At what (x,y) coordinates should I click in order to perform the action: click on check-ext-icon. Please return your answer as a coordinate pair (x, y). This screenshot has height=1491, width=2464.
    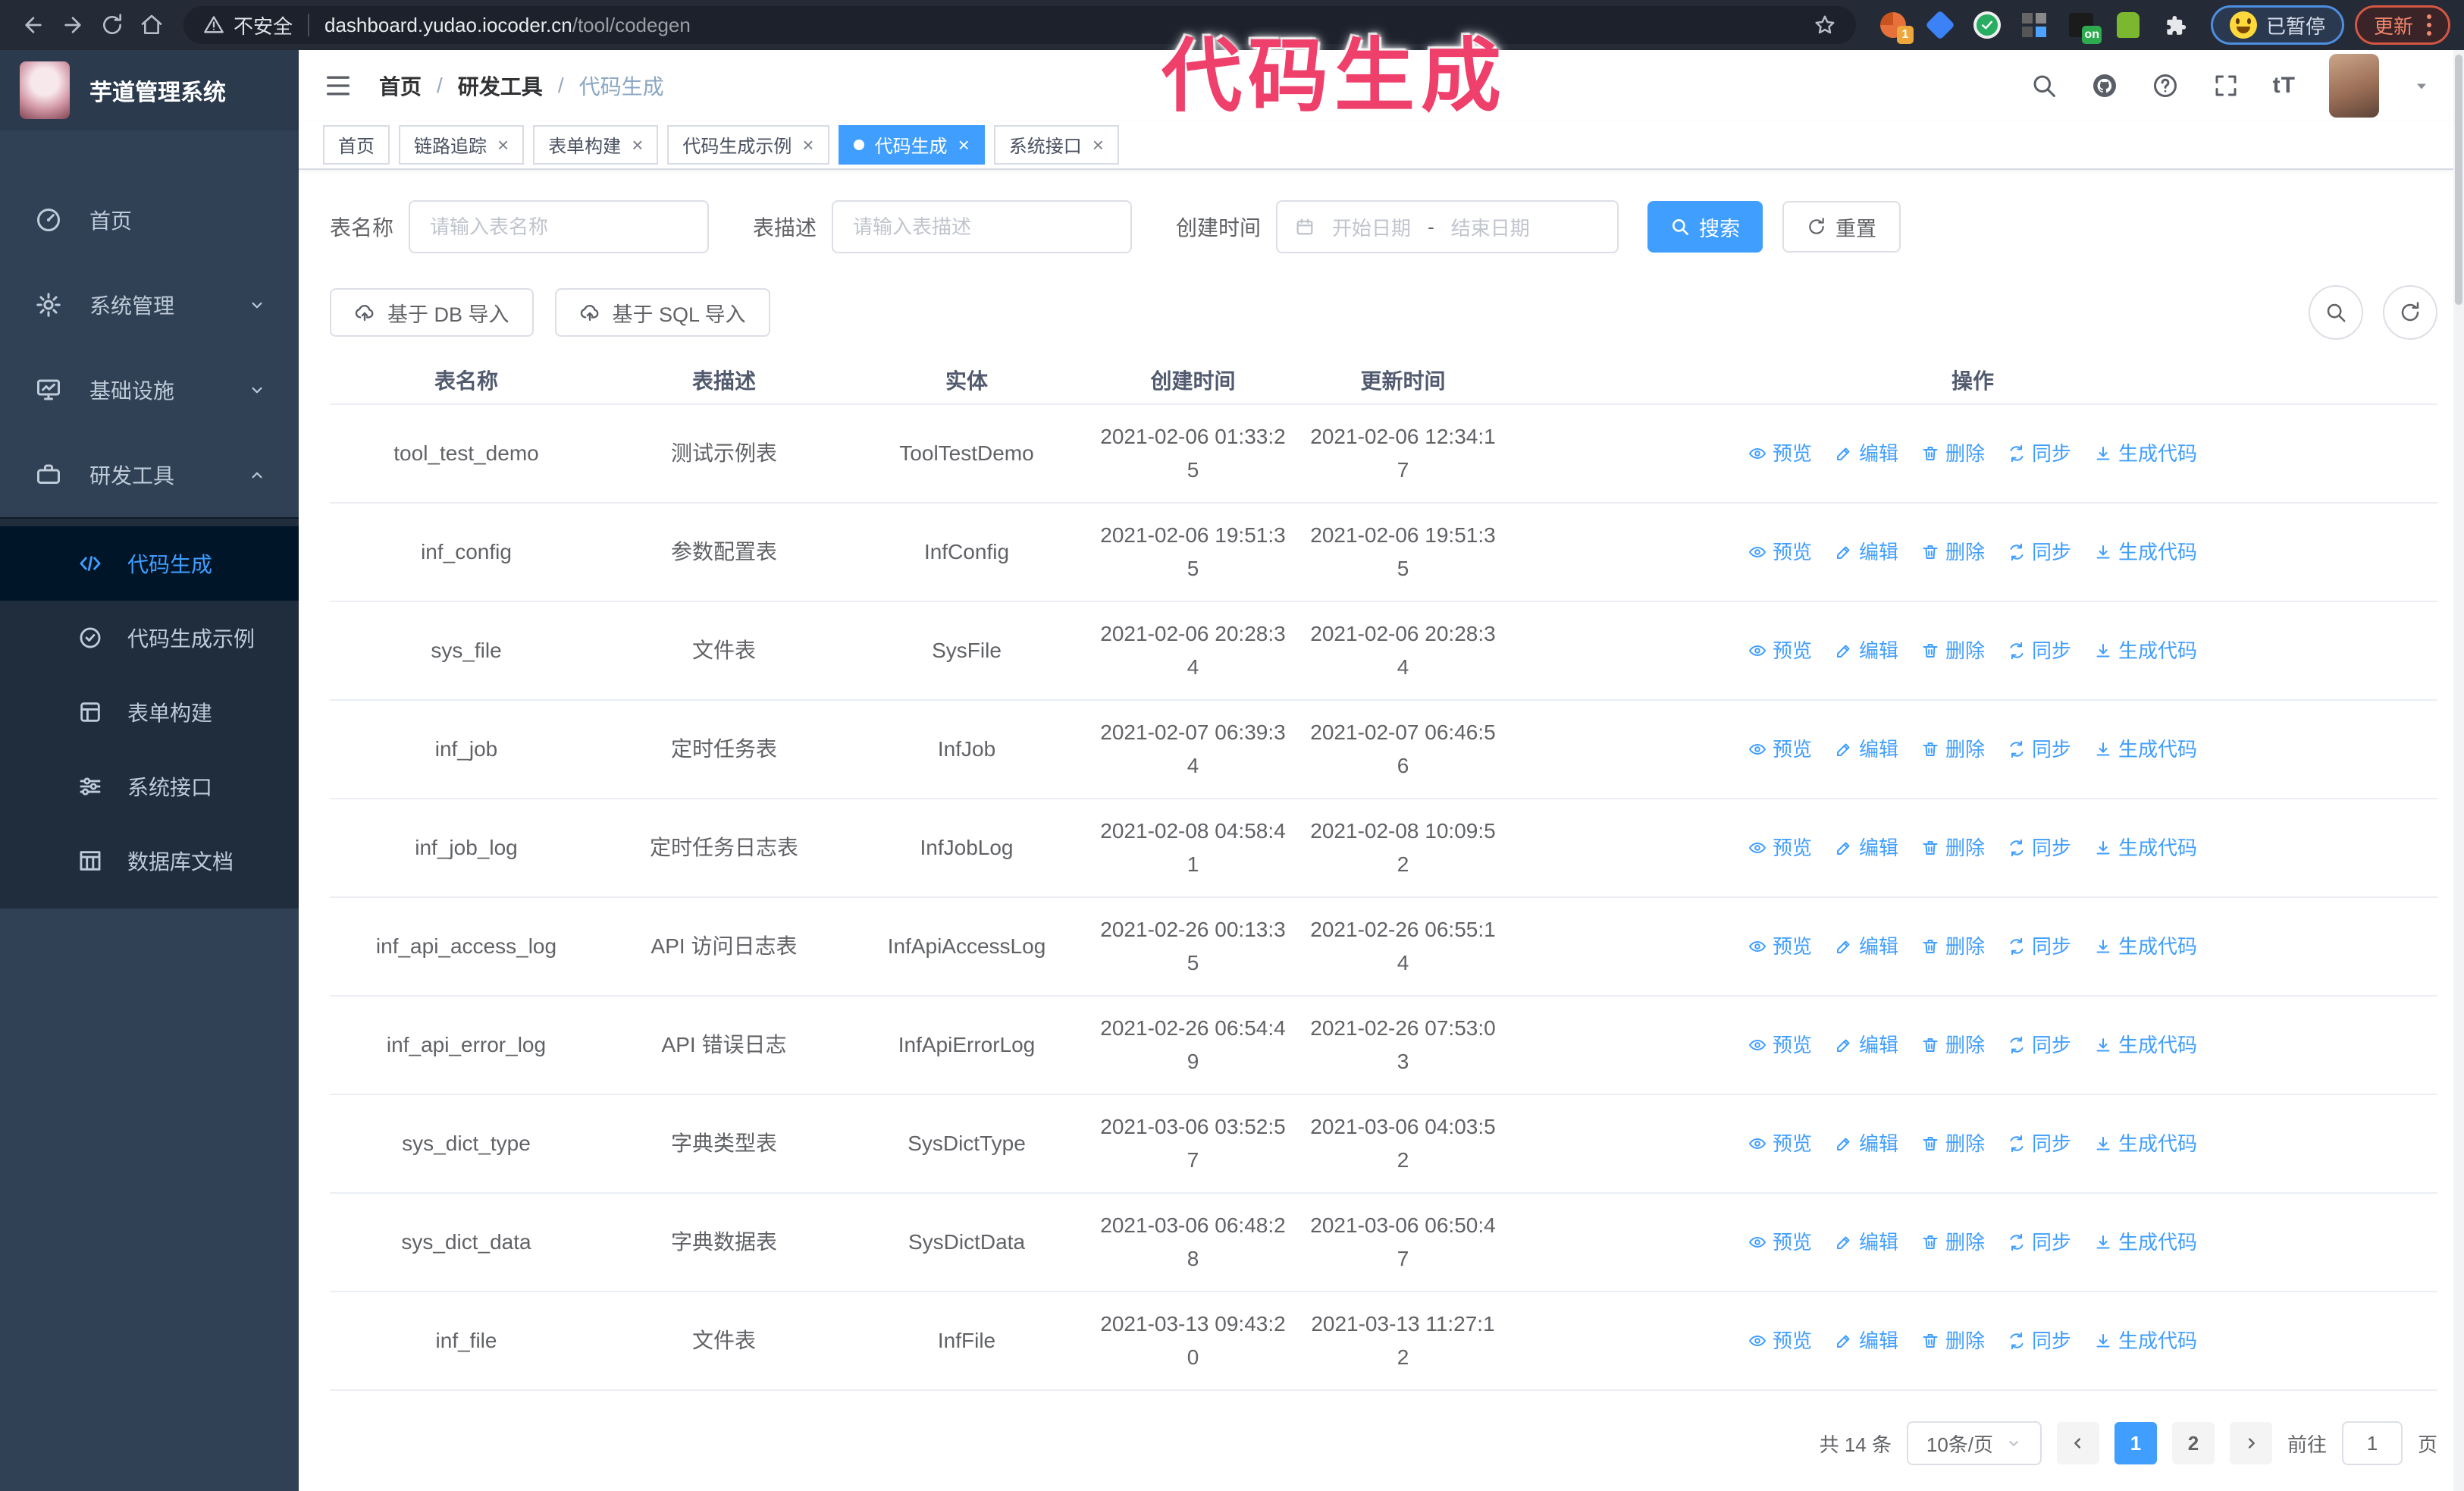
    Looking at the image, I should click on (1987, 25).